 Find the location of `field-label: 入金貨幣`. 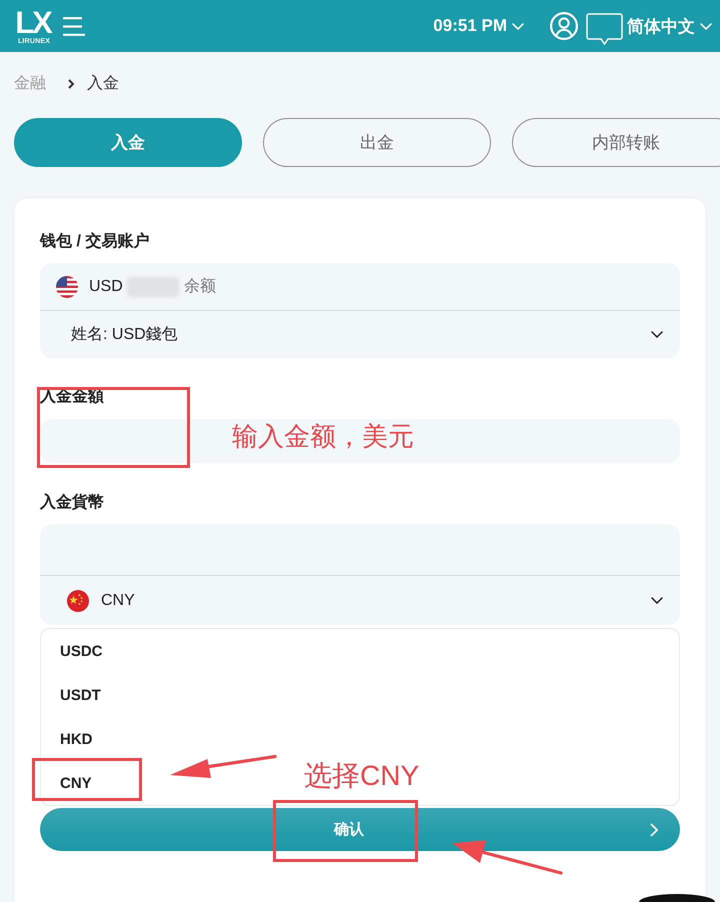

field-label: 入金貨幣 is located at coordinates (72, 502).